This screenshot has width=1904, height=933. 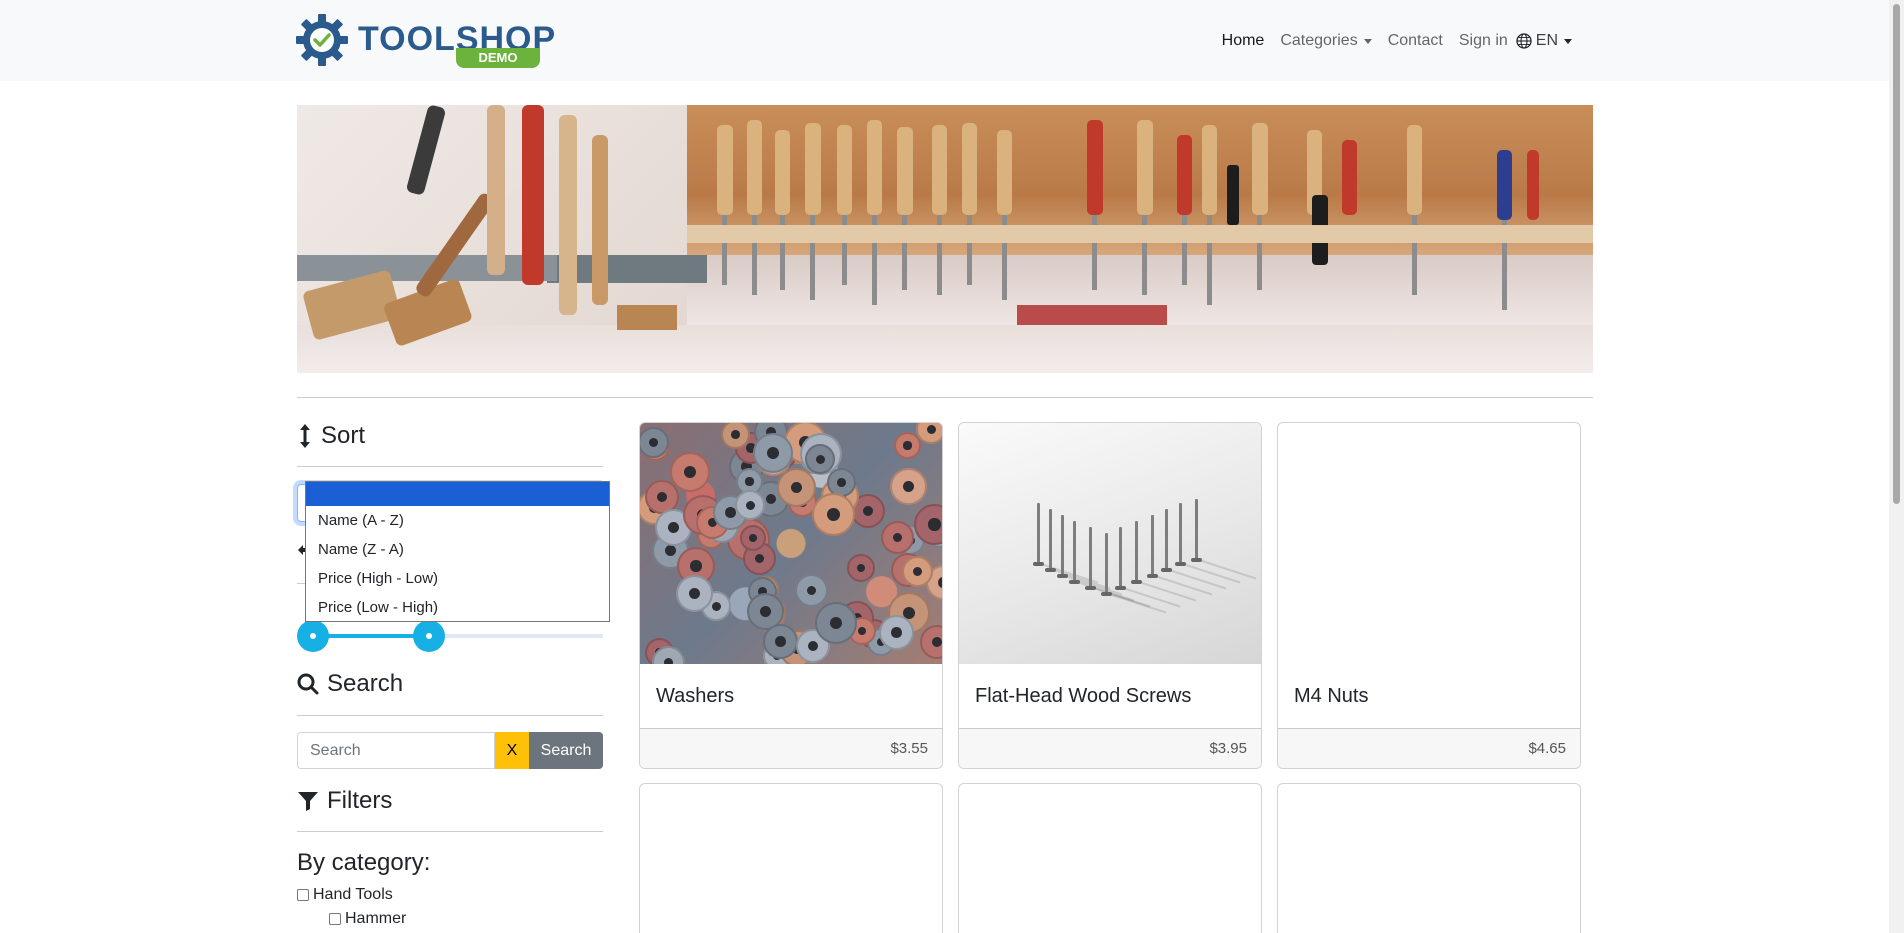 I want to click on product-price-footer: $4.65, so click(x=1429, y=748).